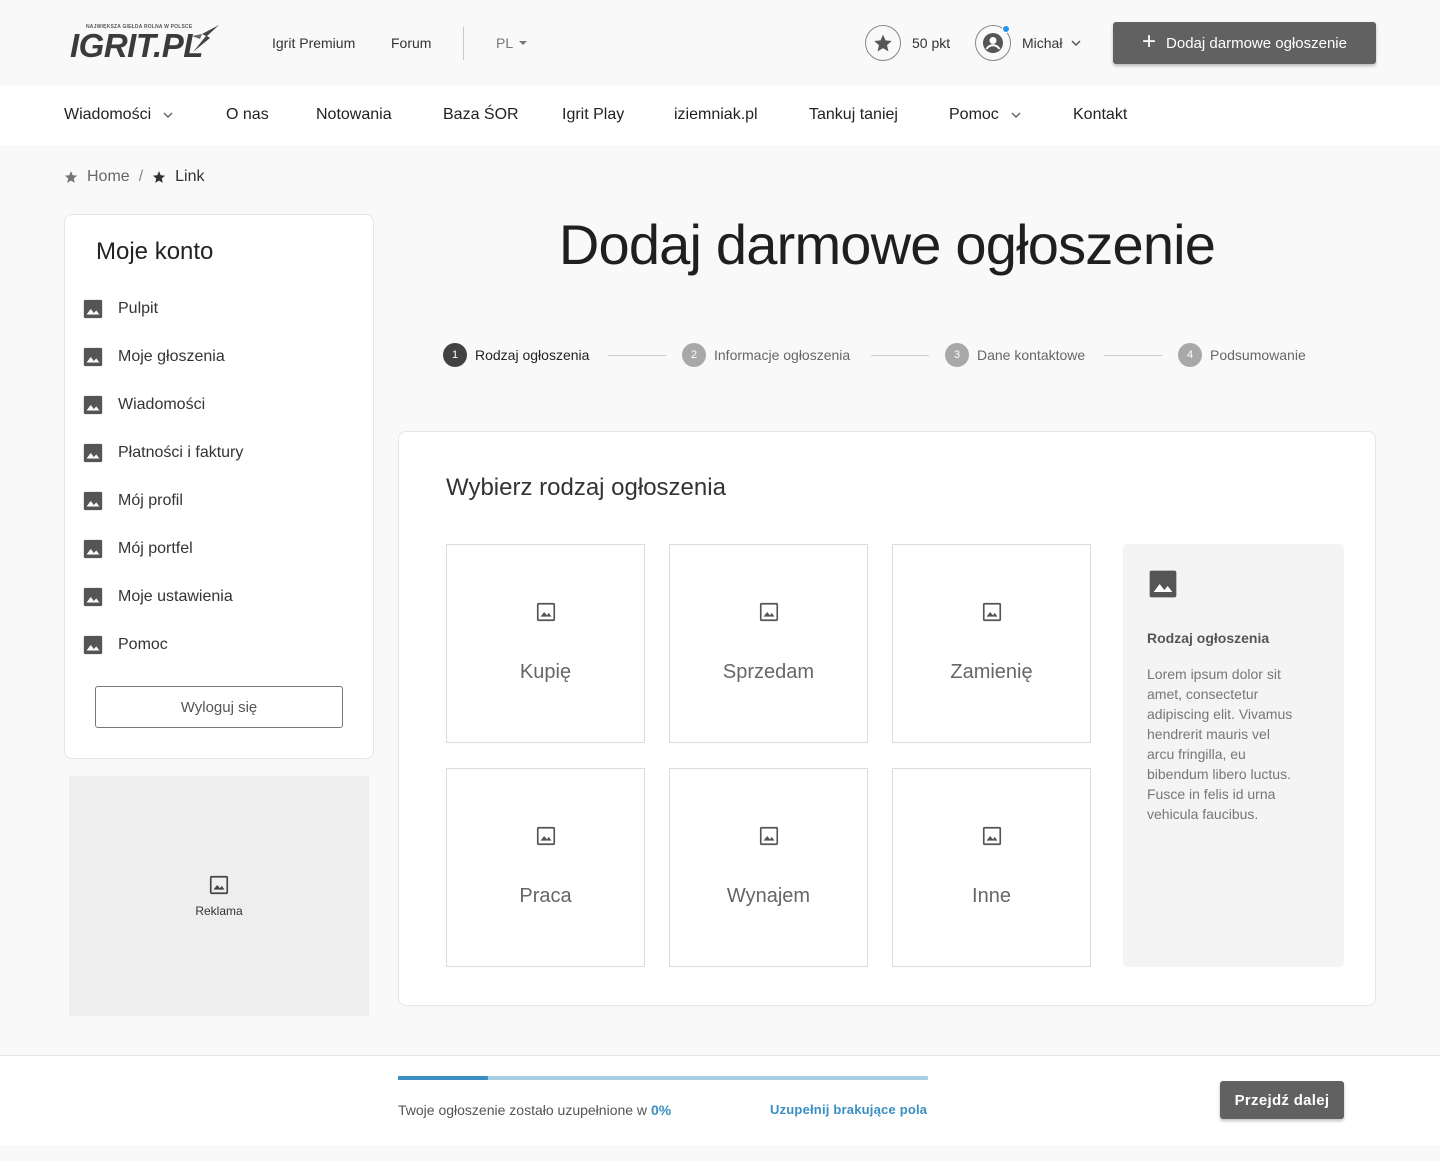 The width and height of the screenshot is (1440, 1161). What do you see at coordinates (782, 355) in the screenshot?
I see `step-label: Informacje ogłoszenia` at bounding box center [782, 355].